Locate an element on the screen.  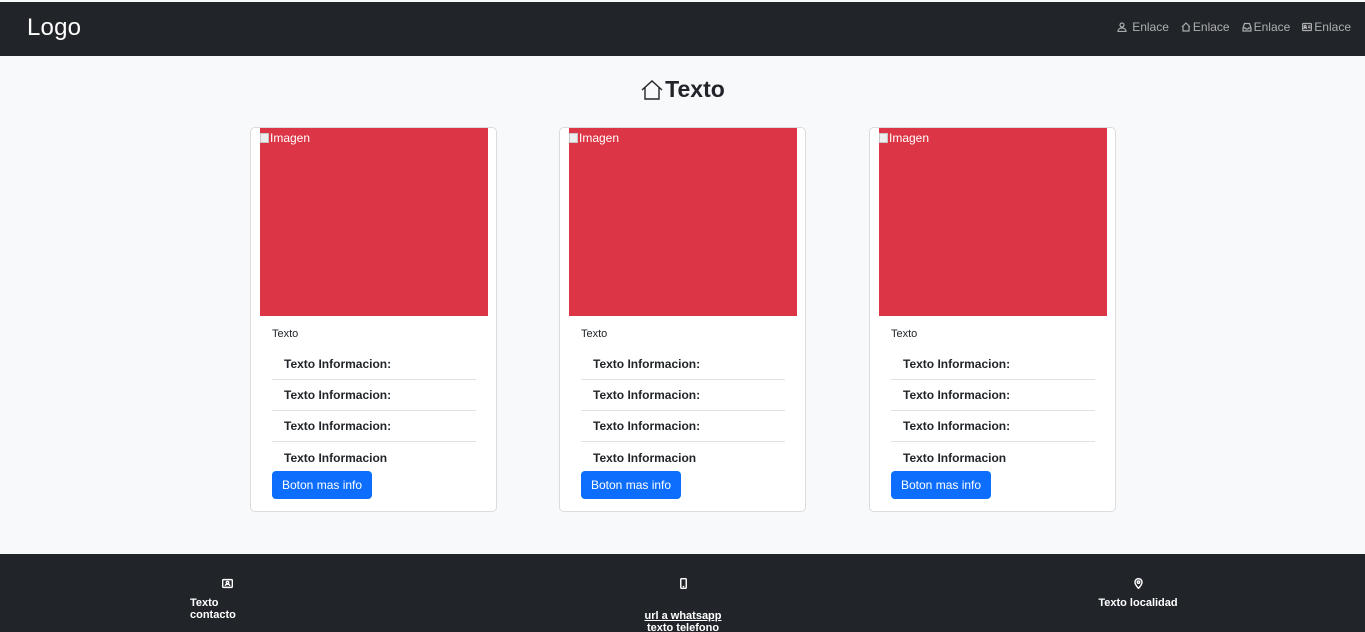
nav-link-home: Enlace is located at coordinates (1205, 27).